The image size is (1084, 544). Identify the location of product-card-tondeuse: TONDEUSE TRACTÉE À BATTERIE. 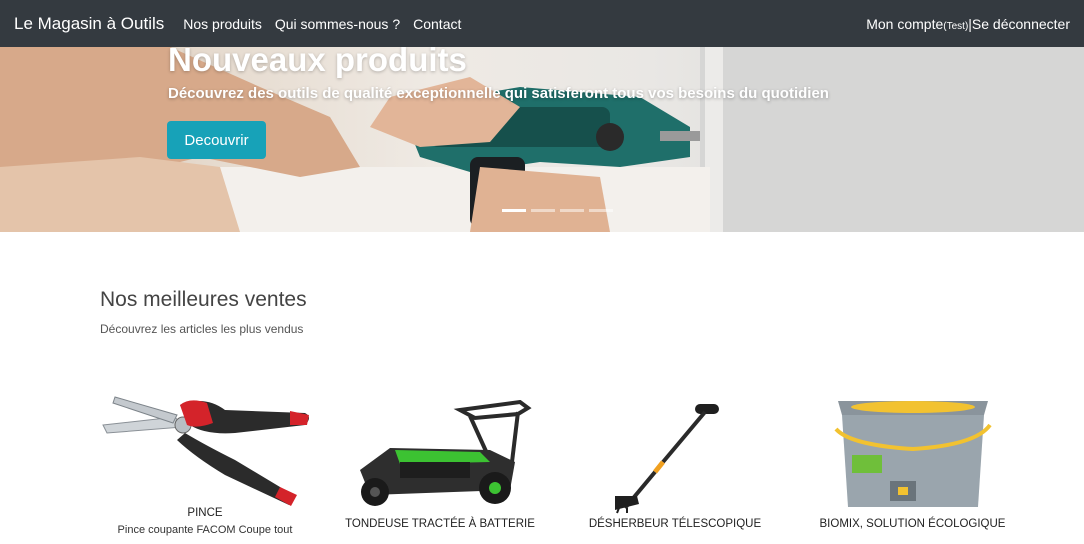
(440, 470).